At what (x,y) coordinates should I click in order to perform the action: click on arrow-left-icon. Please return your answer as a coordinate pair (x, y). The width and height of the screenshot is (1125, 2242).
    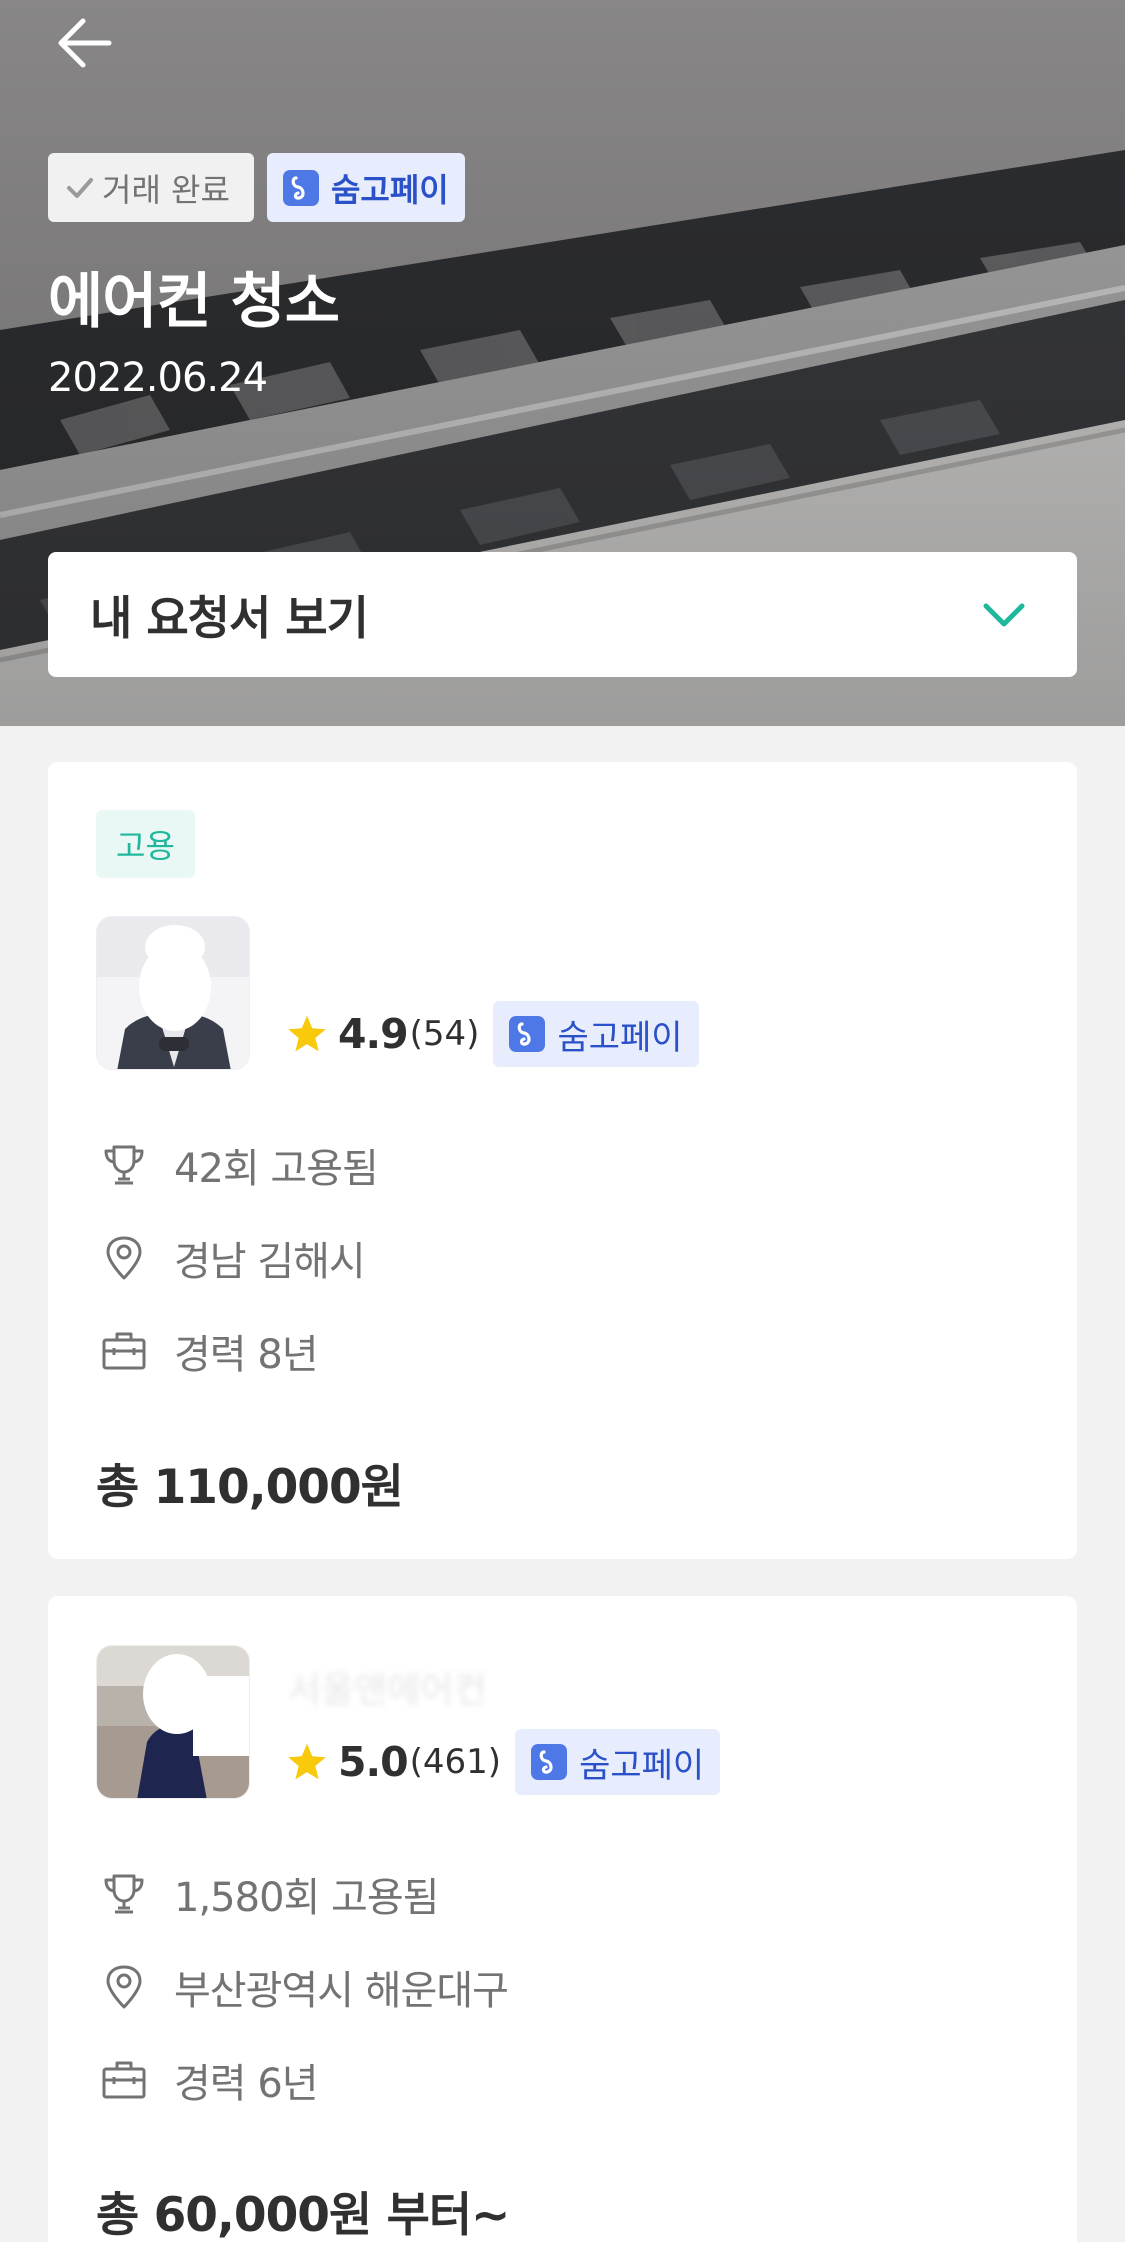
    Looking at the image, I should click on (85, 43).